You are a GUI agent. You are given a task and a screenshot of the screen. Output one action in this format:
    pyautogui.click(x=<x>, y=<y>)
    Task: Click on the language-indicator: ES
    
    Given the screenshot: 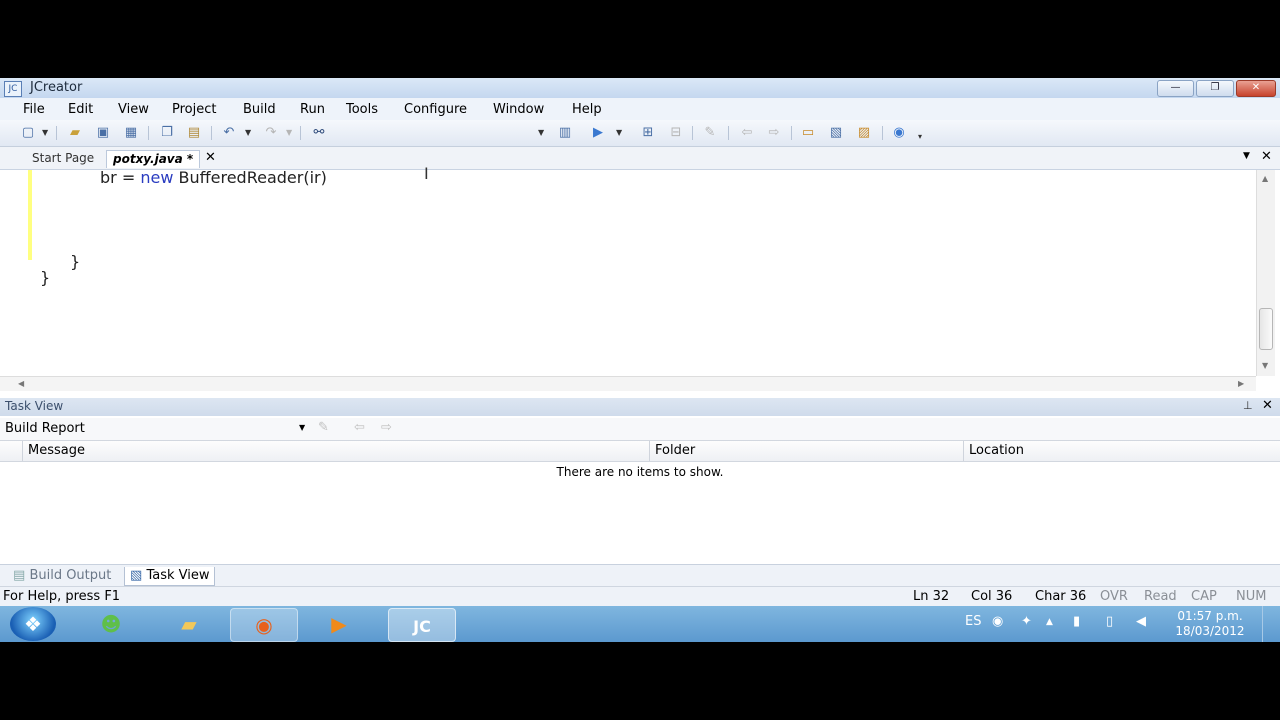 What is the action you would take?
    pyautogui.click(x=973, y=621)
    